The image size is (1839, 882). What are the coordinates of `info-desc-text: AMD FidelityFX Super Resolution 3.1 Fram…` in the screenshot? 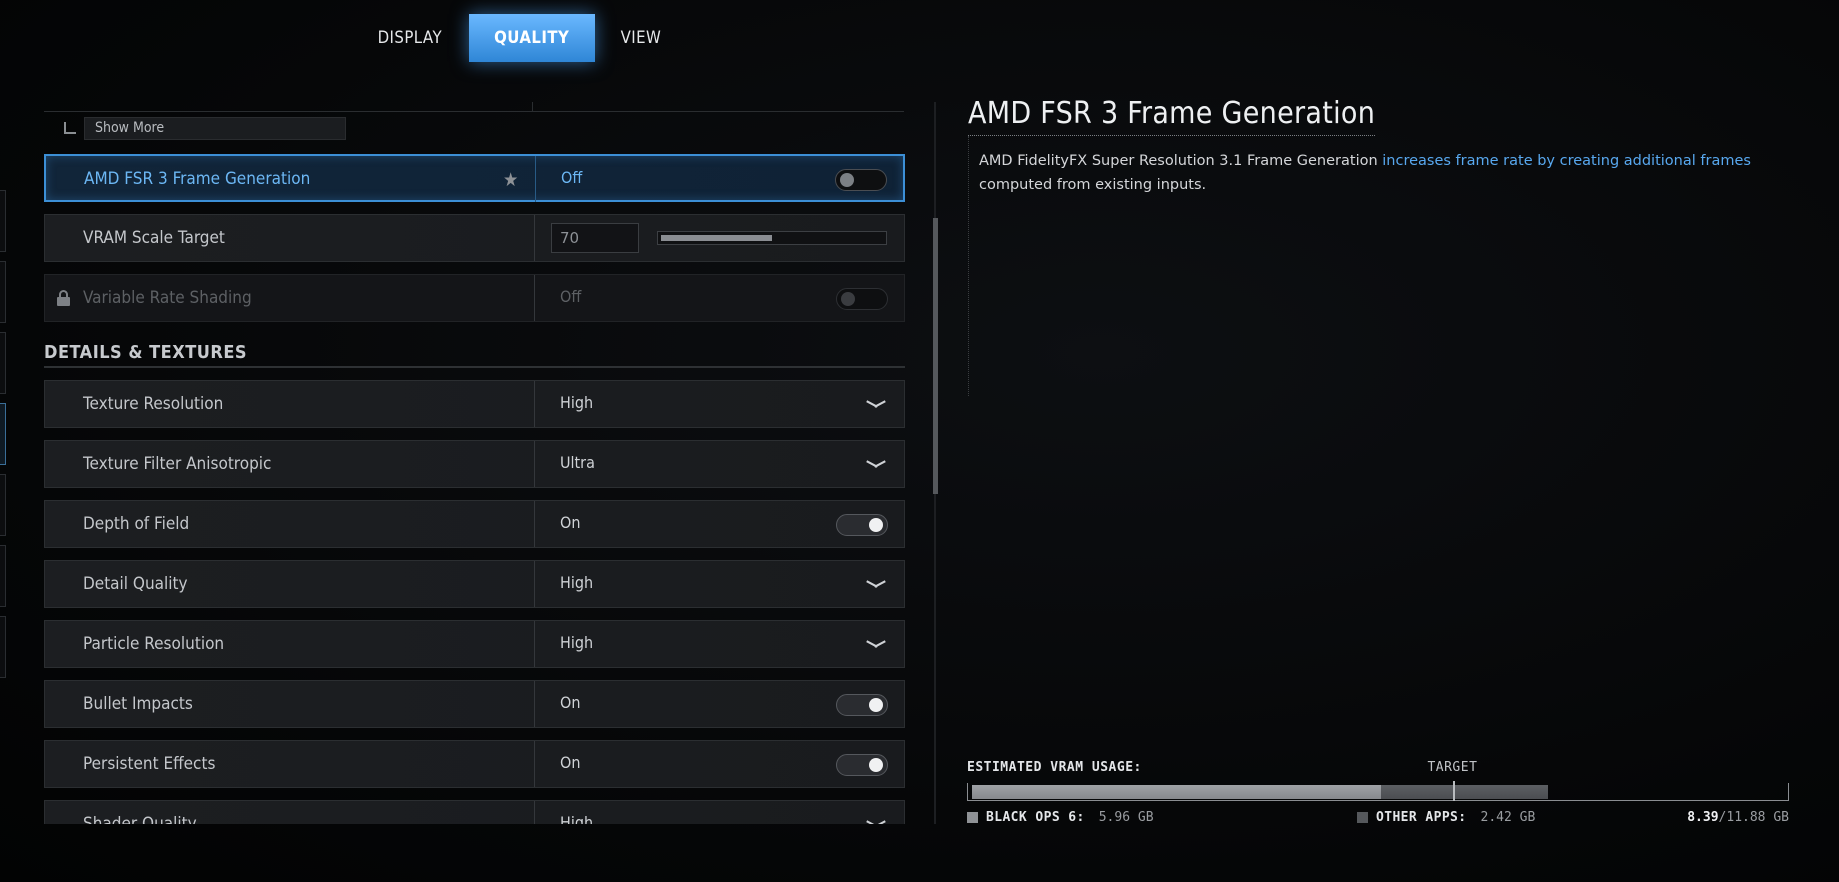 It's located at (1181, 161).